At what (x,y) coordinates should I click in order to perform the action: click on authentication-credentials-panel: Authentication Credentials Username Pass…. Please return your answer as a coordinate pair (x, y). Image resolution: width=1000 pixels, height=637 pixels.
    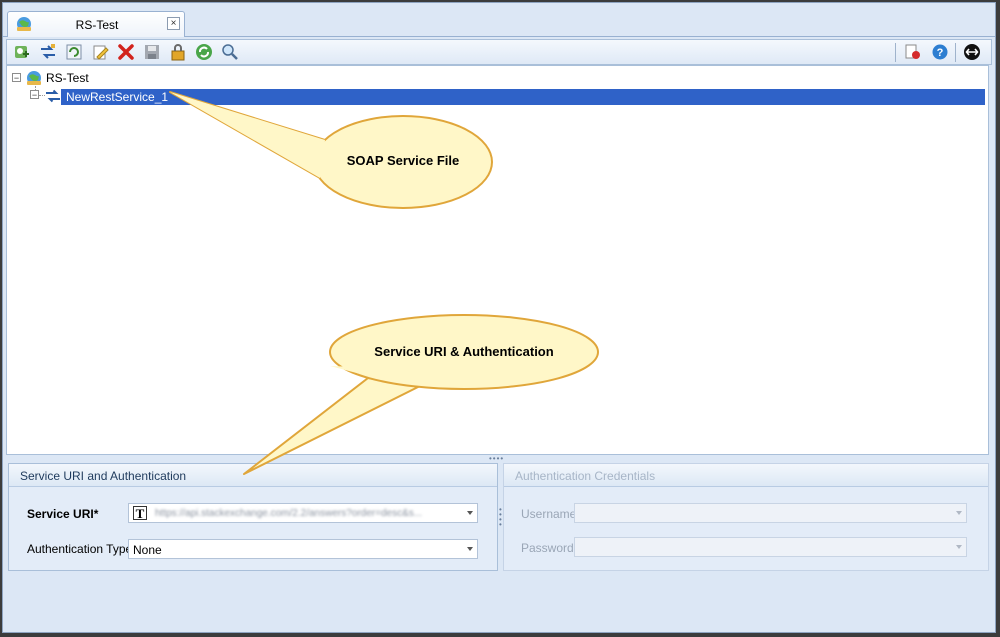
    Looking at the image, I should click on (746, 517).